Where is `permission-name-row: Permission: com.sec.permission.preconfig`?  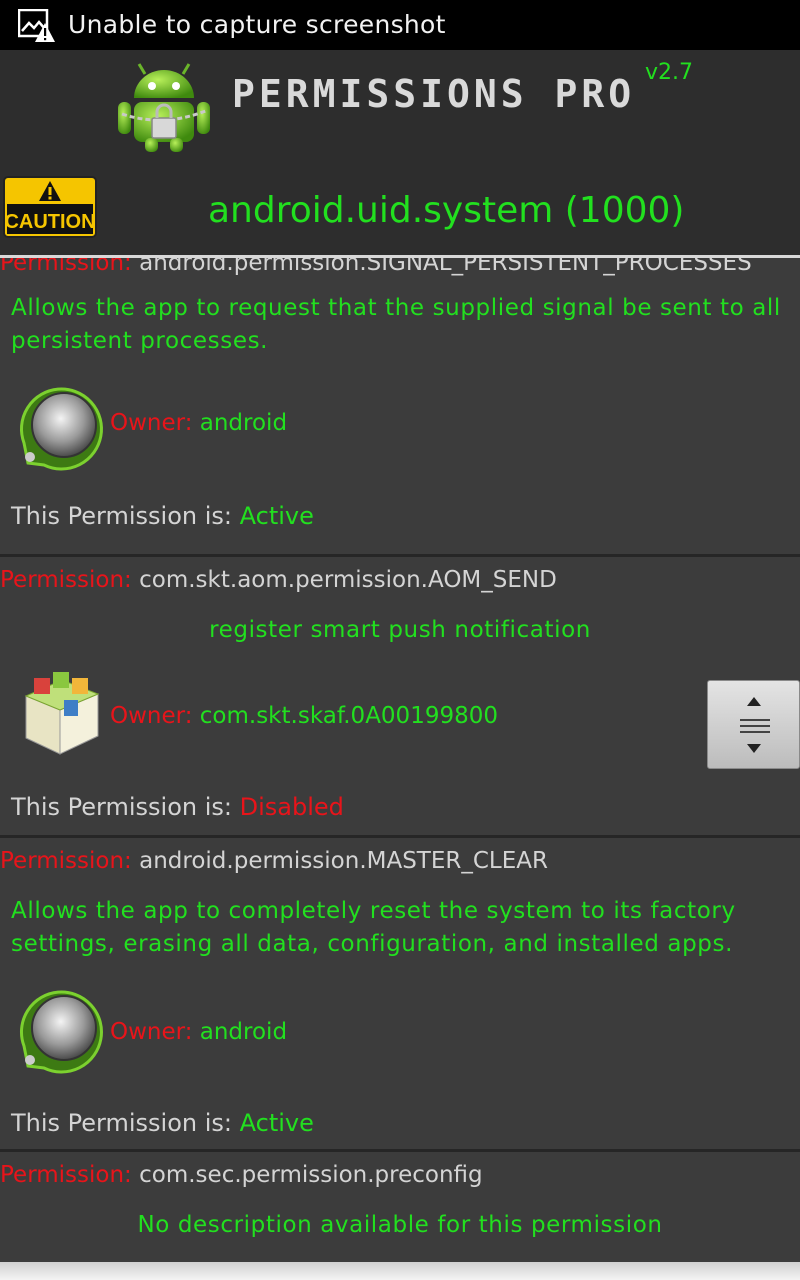 permission-name-row: Permission: com.sec.permission.preconfig is located at coordinates (241, 1175).